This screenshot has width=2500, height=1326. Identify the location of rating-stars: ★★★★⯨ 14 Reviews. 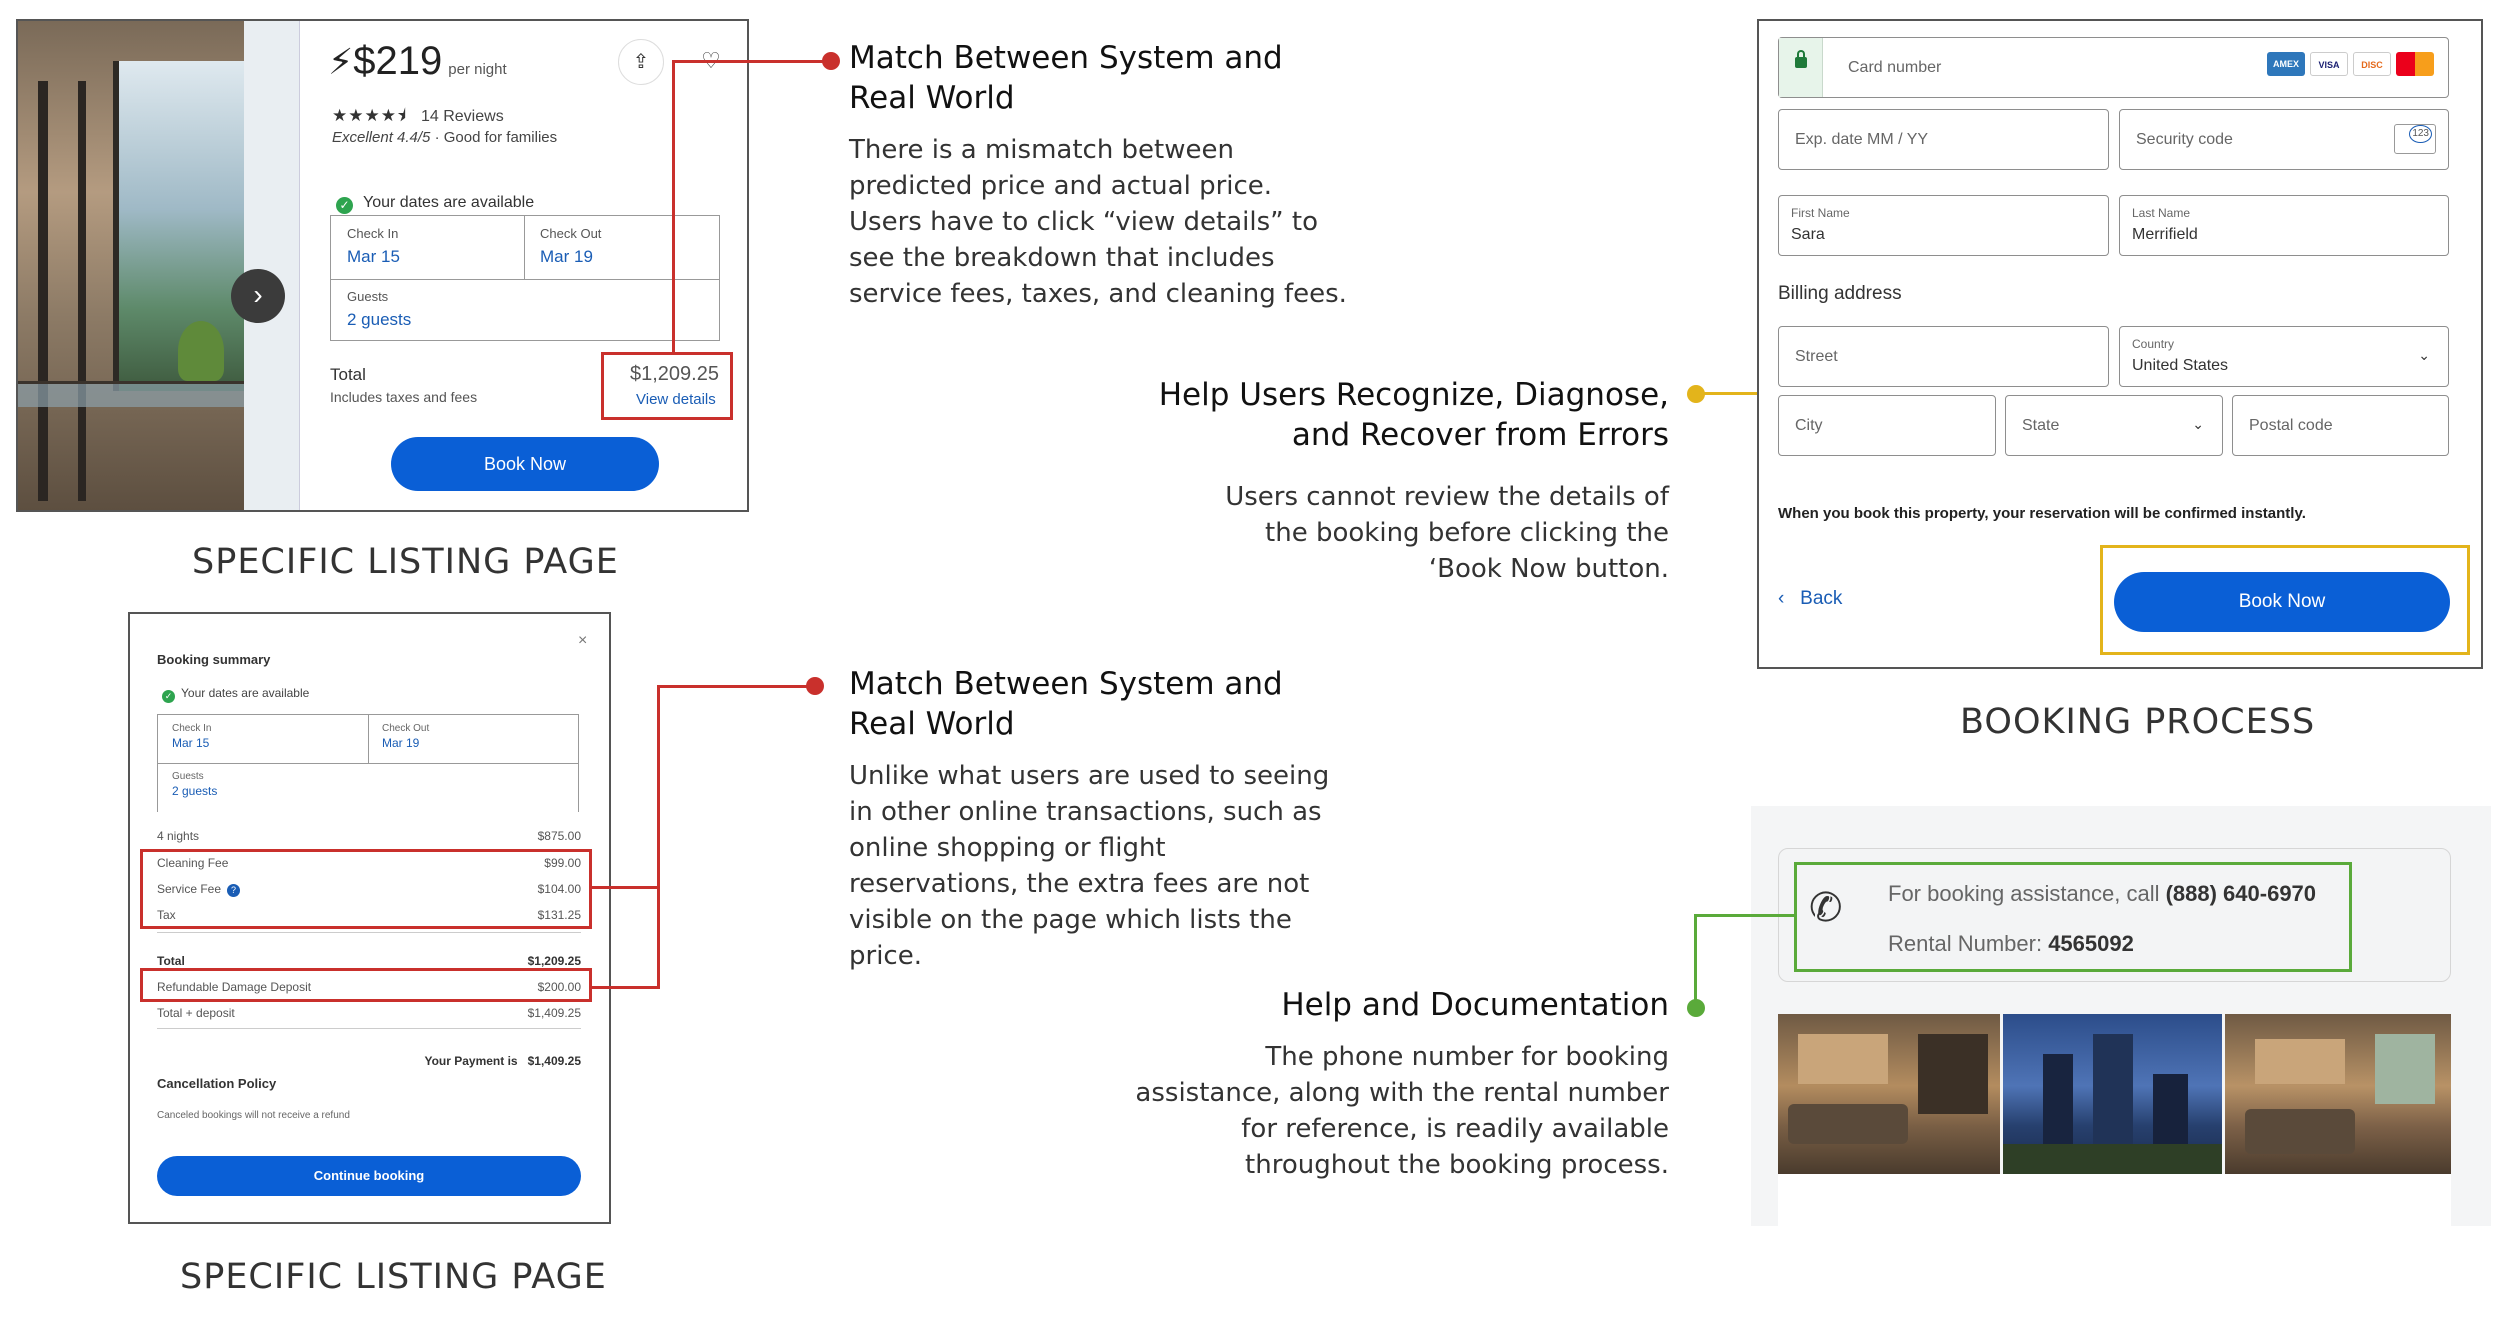
(418, 117).